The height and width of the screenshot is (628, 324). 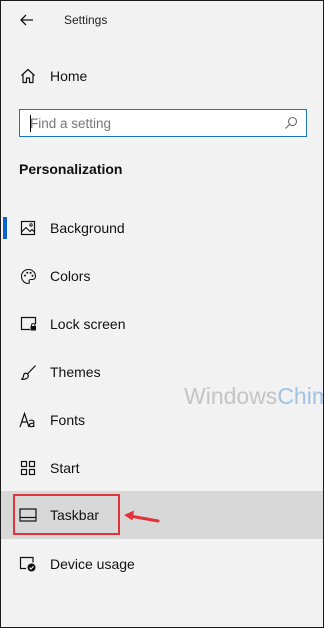 I want to click on selection-indicator, so click(x=5, y=228).